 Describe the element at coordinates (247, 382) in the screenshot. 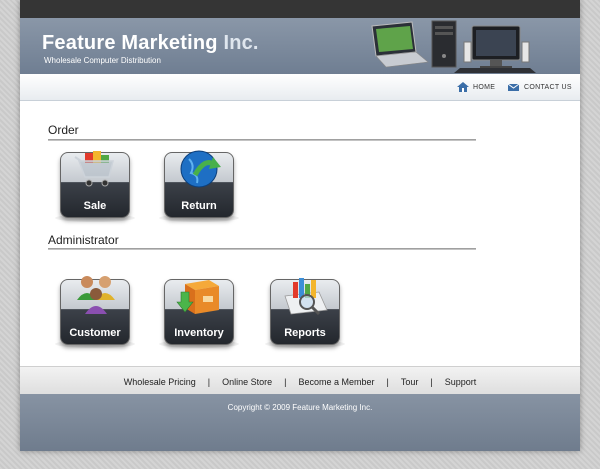

I see `footer-link-online-store: Online Store` at that location.